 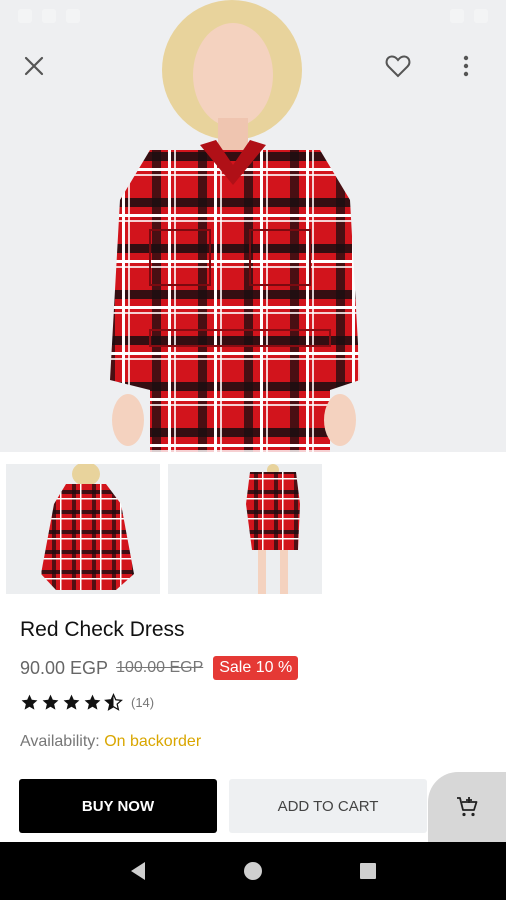 I want to click on cart-add-icon, so click(x=467, y=807).